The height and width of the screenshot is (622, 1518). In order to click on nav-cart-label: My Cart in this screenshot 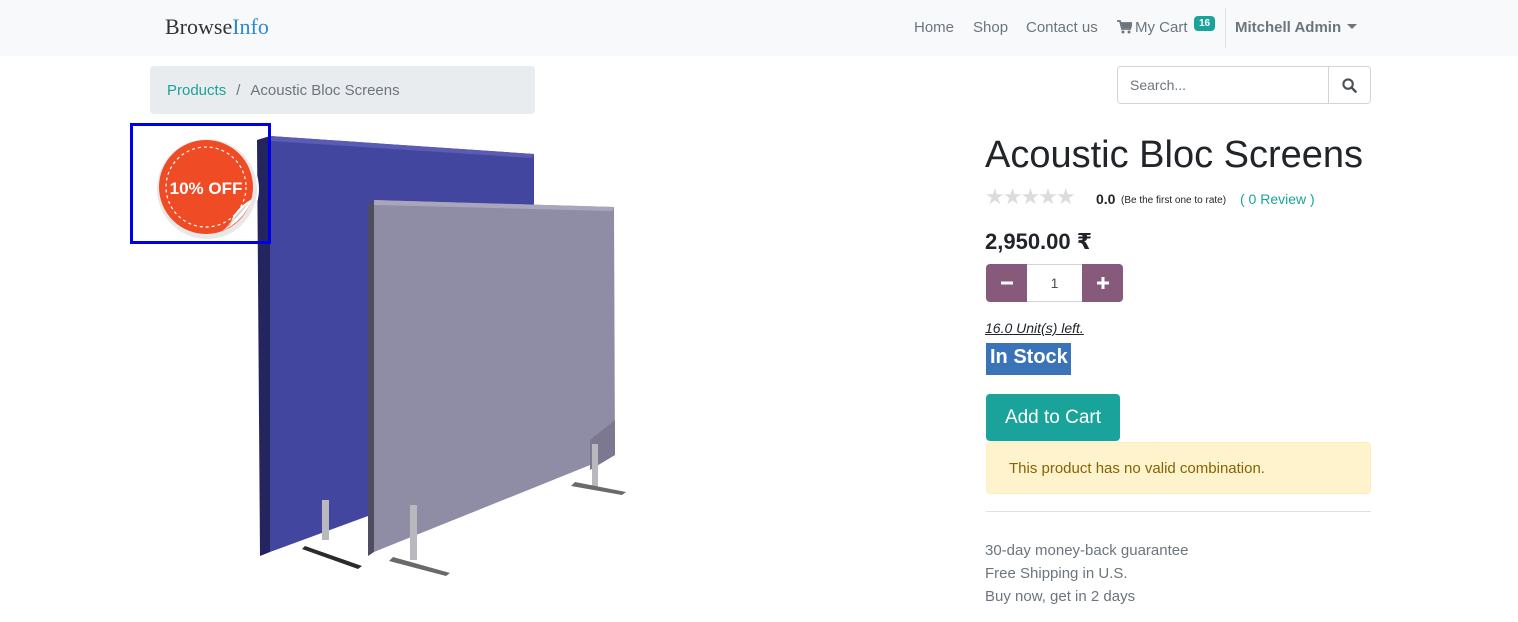, I will do `click(1161, 27)`.